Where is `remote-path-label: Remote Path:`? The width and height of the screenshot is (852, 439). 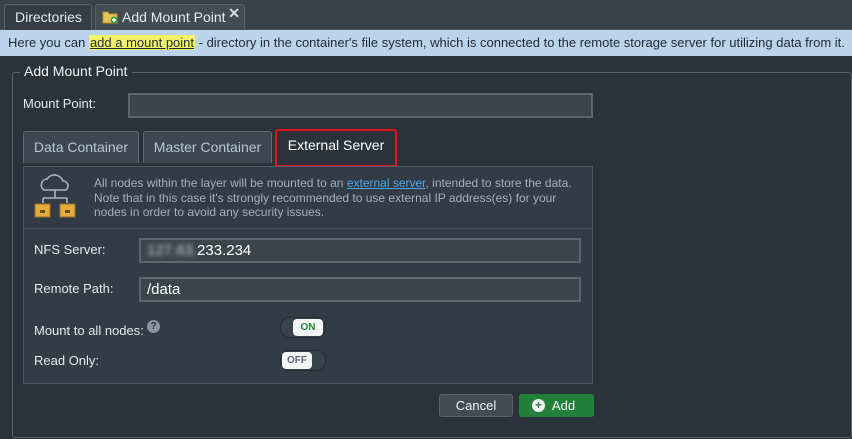
remote-path-label: Remote Path: is located at coordinates (74, 288).